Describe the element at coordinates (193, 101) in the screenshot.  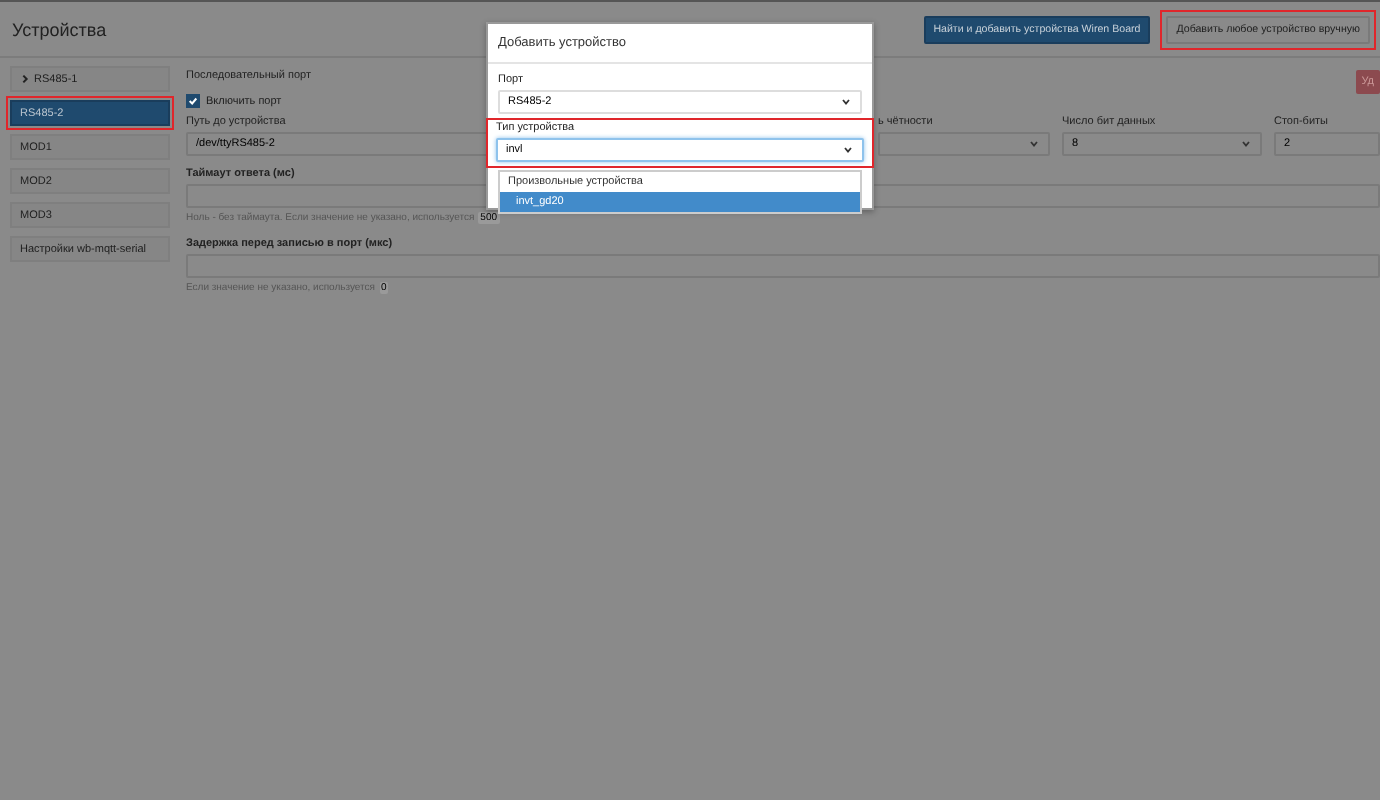
I see `checkbox` at that location.